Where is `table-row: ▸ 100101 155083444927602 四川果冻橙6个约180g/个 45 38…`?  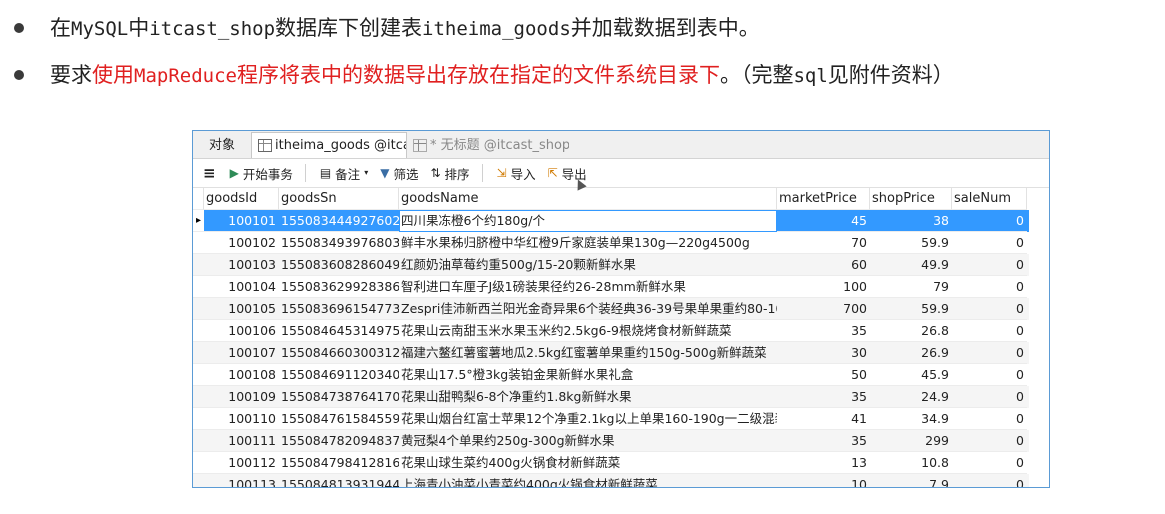
table-row: ▸ 100101 155083444927602 四川果冻橙6个约180g/个 45 38… is located at coordinates (621, 221).